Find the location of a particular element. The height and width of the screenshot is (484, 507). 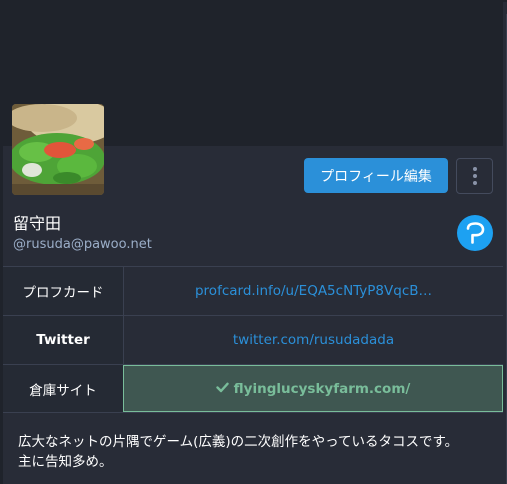

pawoo-logo-icon is located at coordinates (475, 233).